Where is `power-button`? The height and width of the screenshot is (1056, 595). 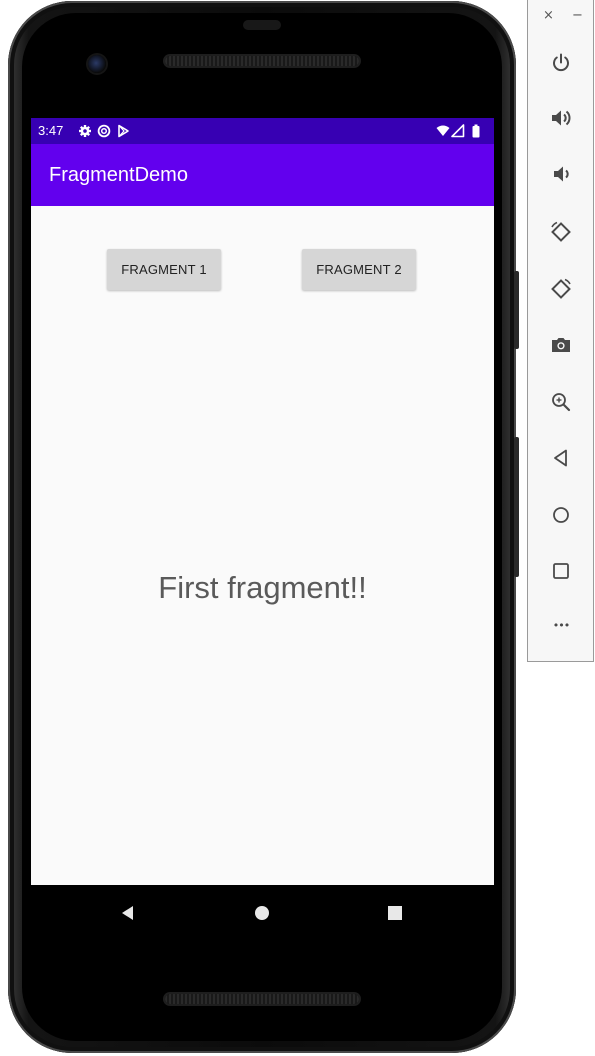
power-button is located at coordinates (561, 63).